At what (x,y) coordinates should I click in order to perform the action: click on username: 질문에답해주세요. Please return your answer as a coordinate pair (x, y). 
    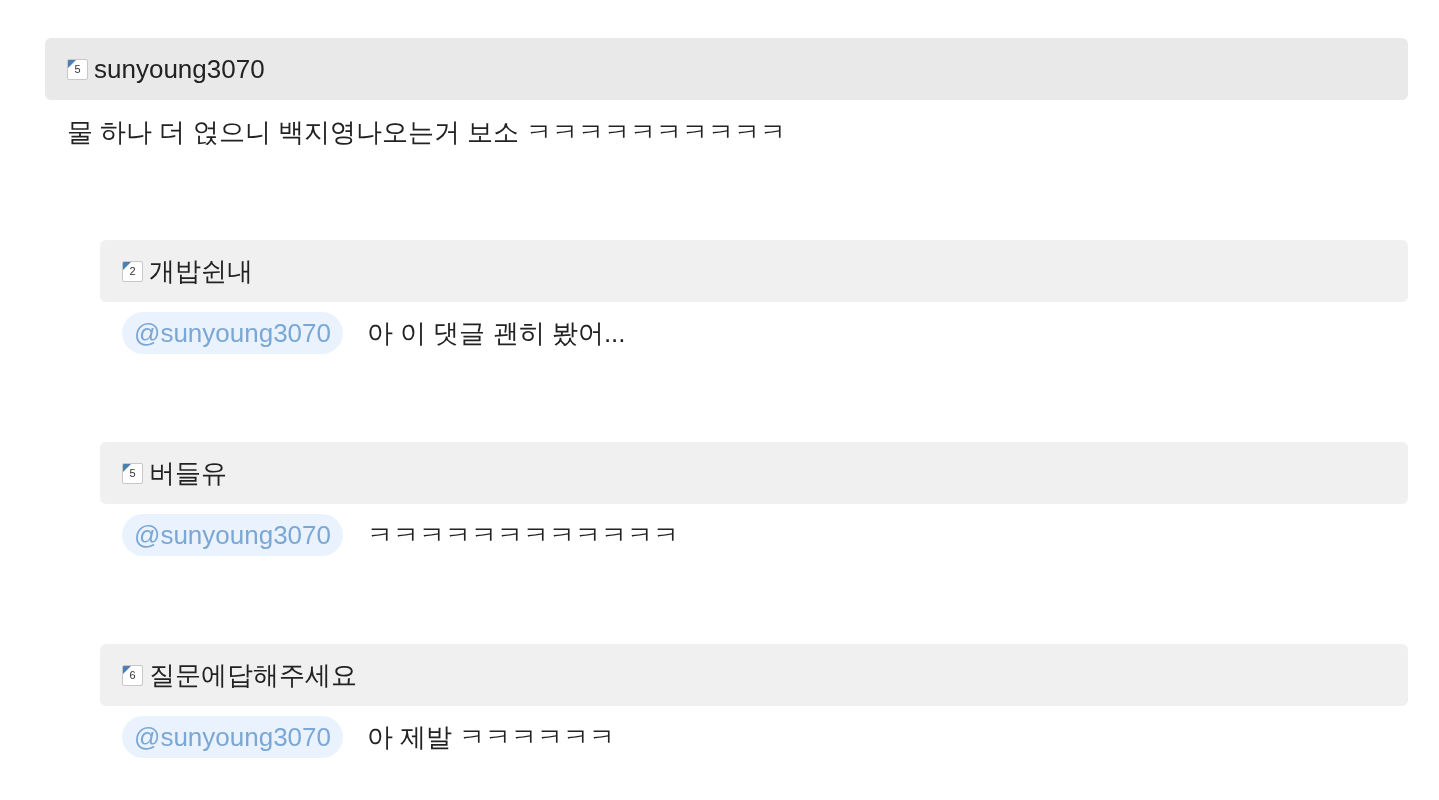
    Looking at the image, I should click on (253, 675).